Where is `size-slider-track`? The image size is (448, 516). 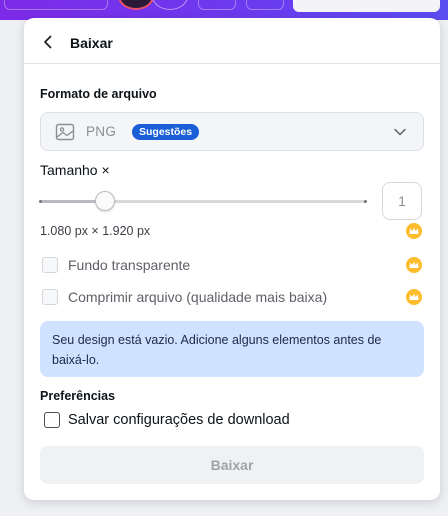
size-slider-track is located at coordinates (203, 201).